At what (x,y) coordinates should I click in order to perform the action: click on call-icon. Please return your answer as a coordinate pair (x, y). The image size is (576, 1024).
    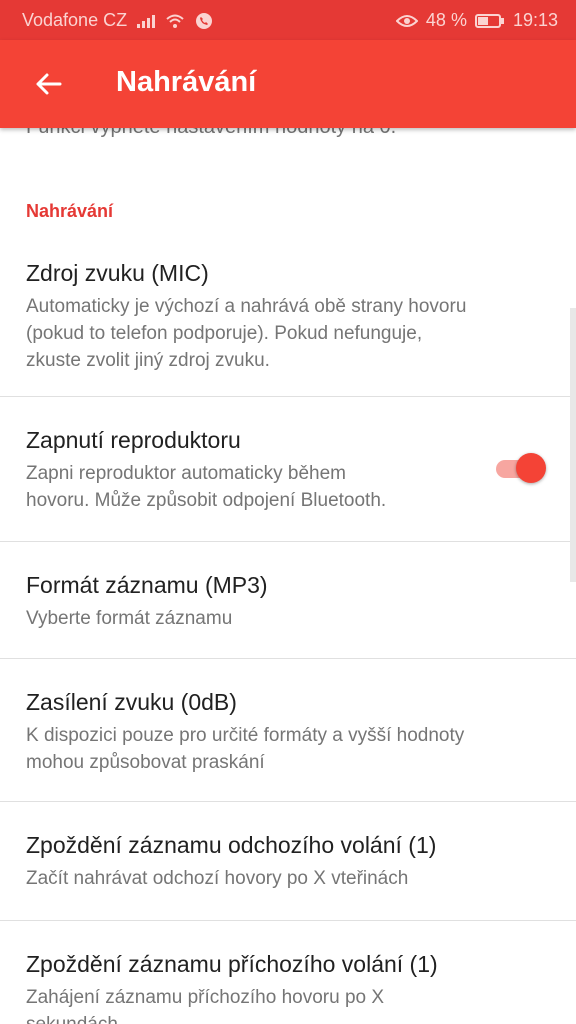
    Looking at the image, I should click on (204, 20).